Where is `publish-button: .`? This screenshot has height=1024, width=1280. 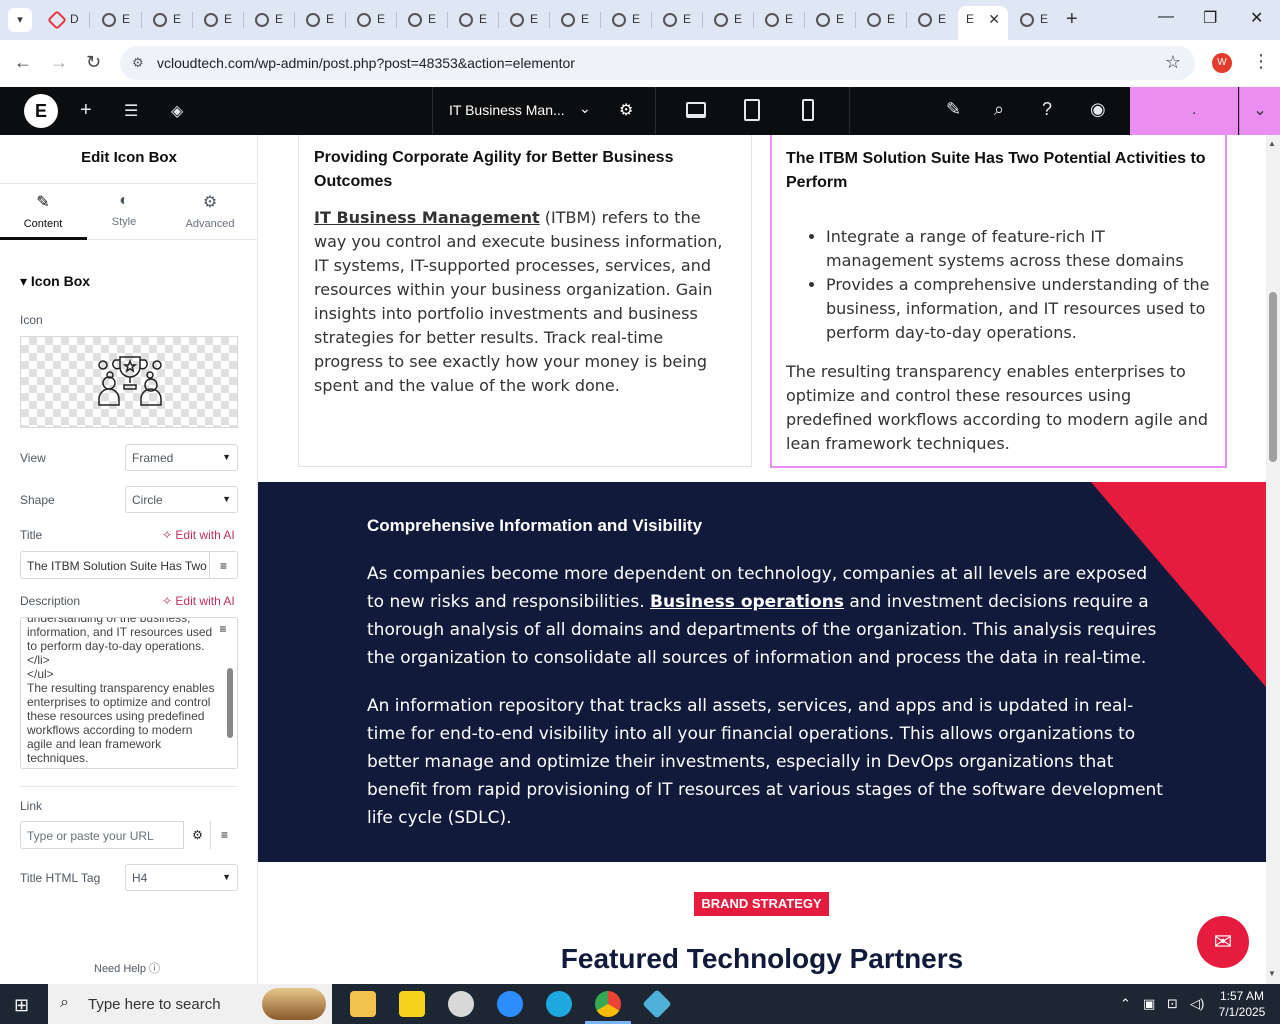
publish-button: . is located at coordinates (1184, 111).